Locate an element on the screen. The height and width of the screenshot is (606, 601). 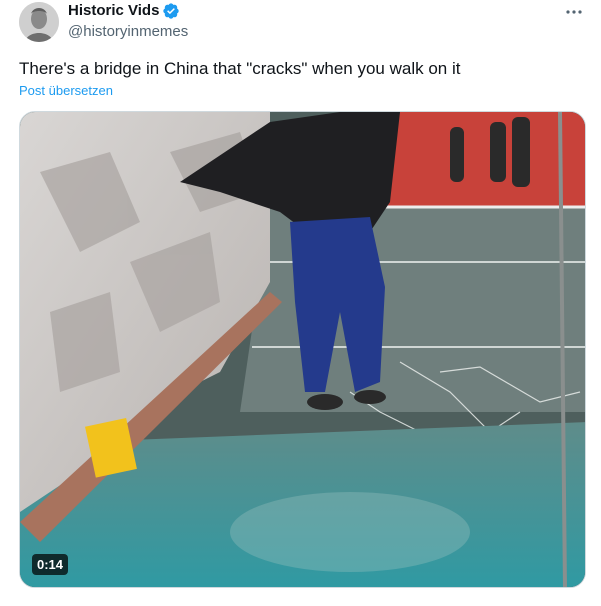
more-horizontal-icon is located at coordinates (574, 12).